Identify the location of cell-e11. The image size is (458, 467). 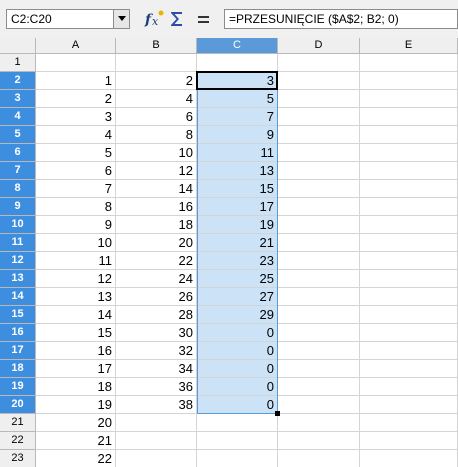
(409, 243).